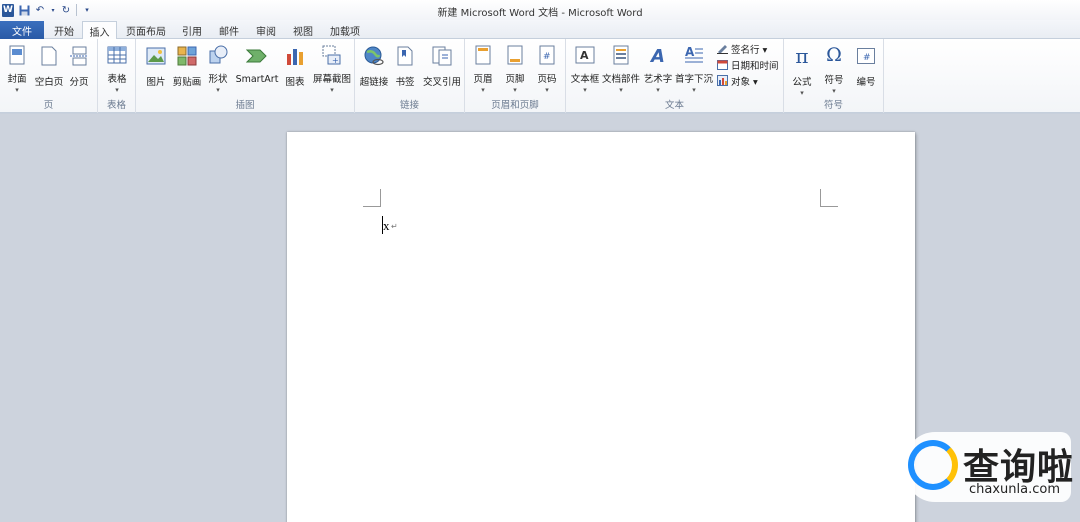 Image resolution: width=1080 pixels, height=522 pixels. I want to click on header-icon, so click(483, 54).